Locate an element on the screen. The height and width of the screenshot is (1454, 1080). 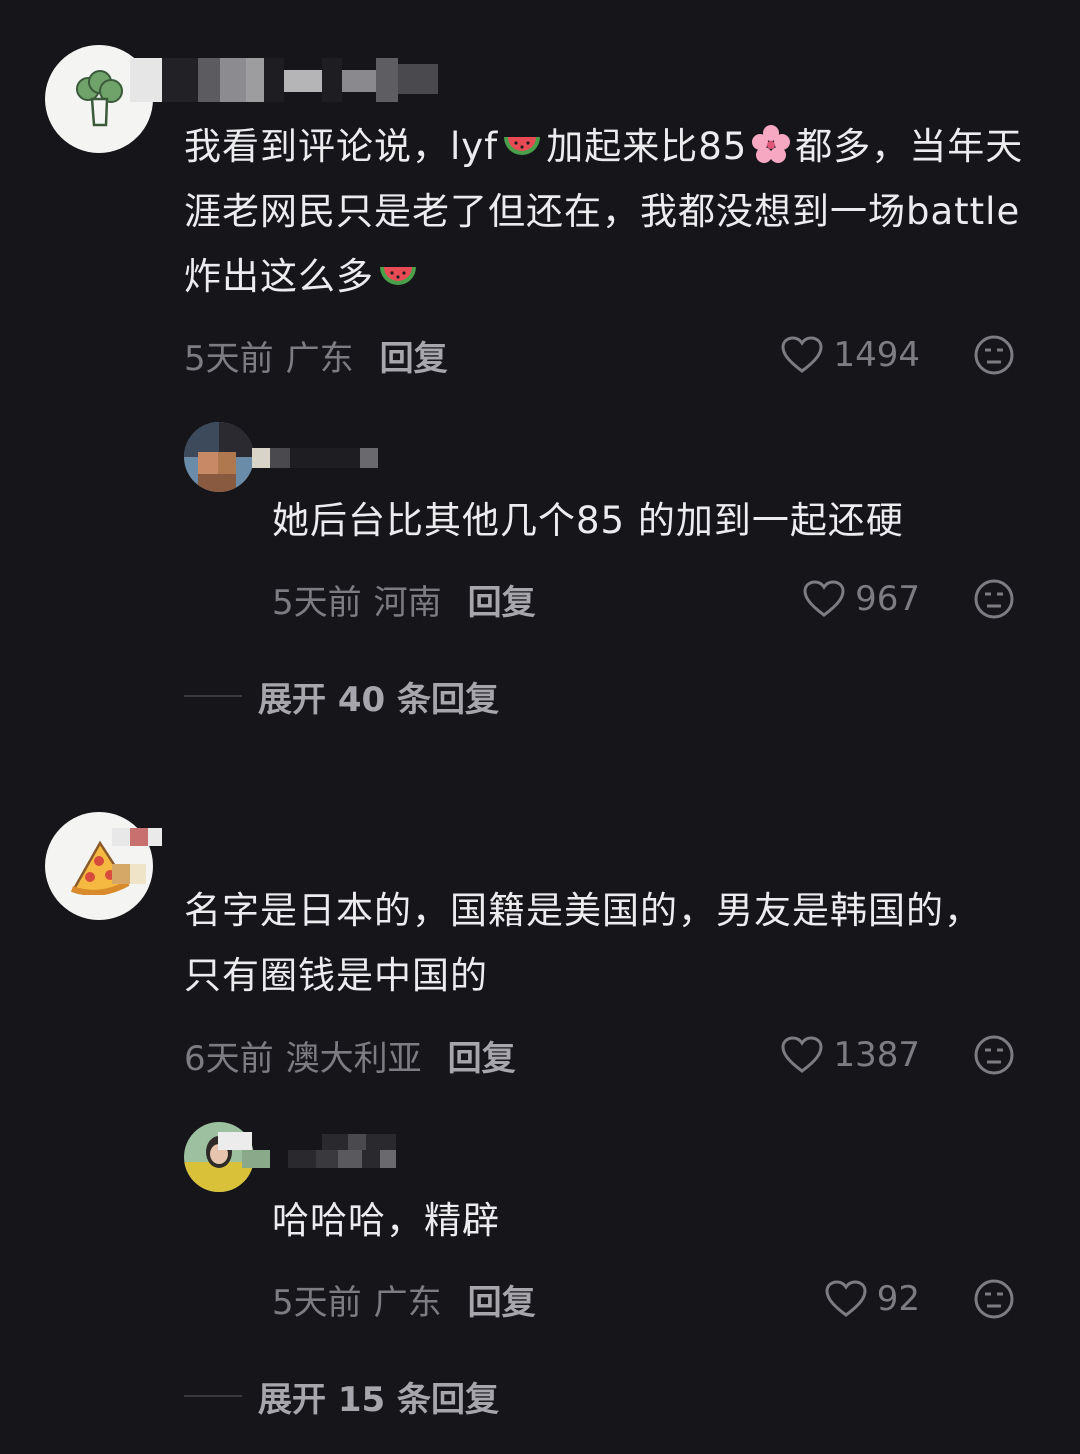
comment-meta: 6天前 澳大利亚 回复 is located at coordinates (350, 1055).